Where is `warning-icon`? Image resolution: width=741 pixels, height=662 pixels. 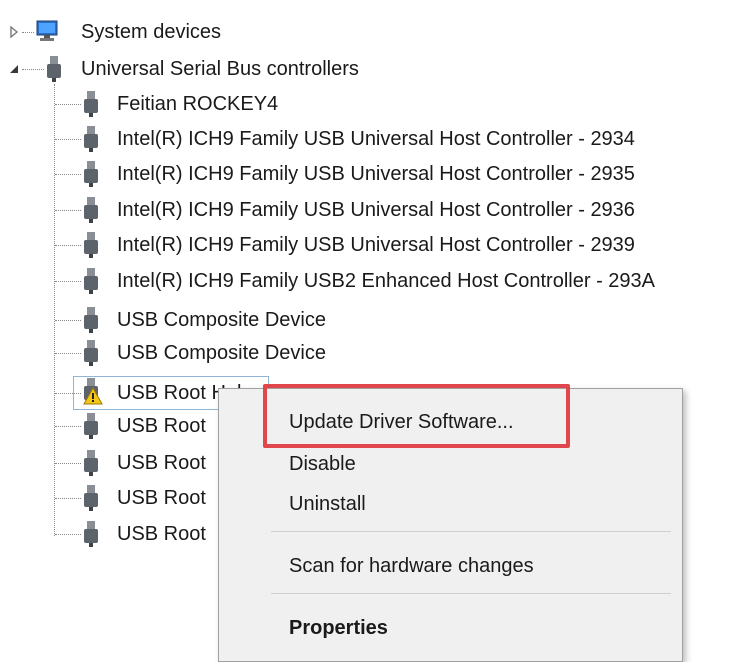
warning-icon is located at coordinates (93, 396).